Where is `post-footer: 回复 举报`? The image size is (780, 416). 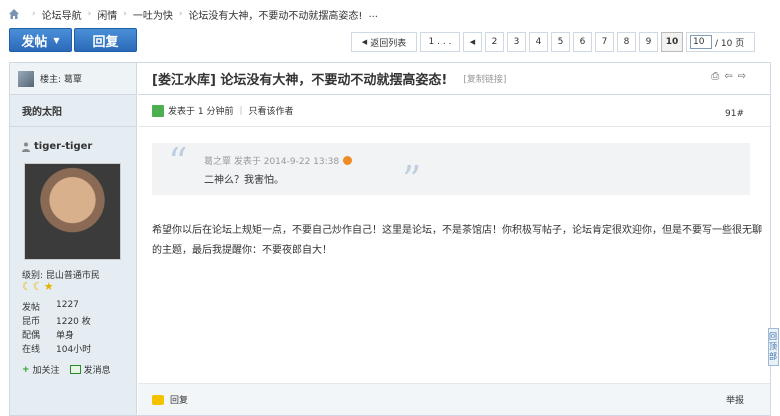
post-footer: 回复 举报 is located at coordinates (454, 399).